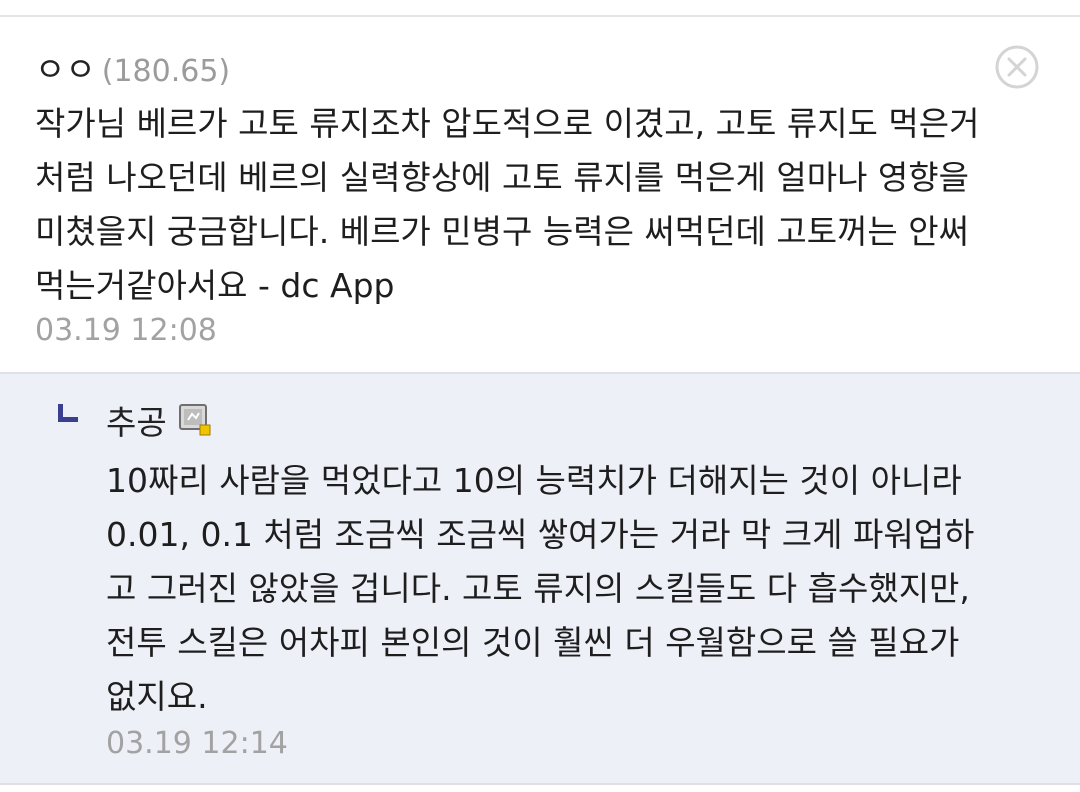  Describe the element at coordinates (502, 231) in the screenshot. I see `comment-text-line: 미쳤을지 궁금합니다. 베르가 민병구 능력은 써먹던데 고토꺼는 안써` at that location.